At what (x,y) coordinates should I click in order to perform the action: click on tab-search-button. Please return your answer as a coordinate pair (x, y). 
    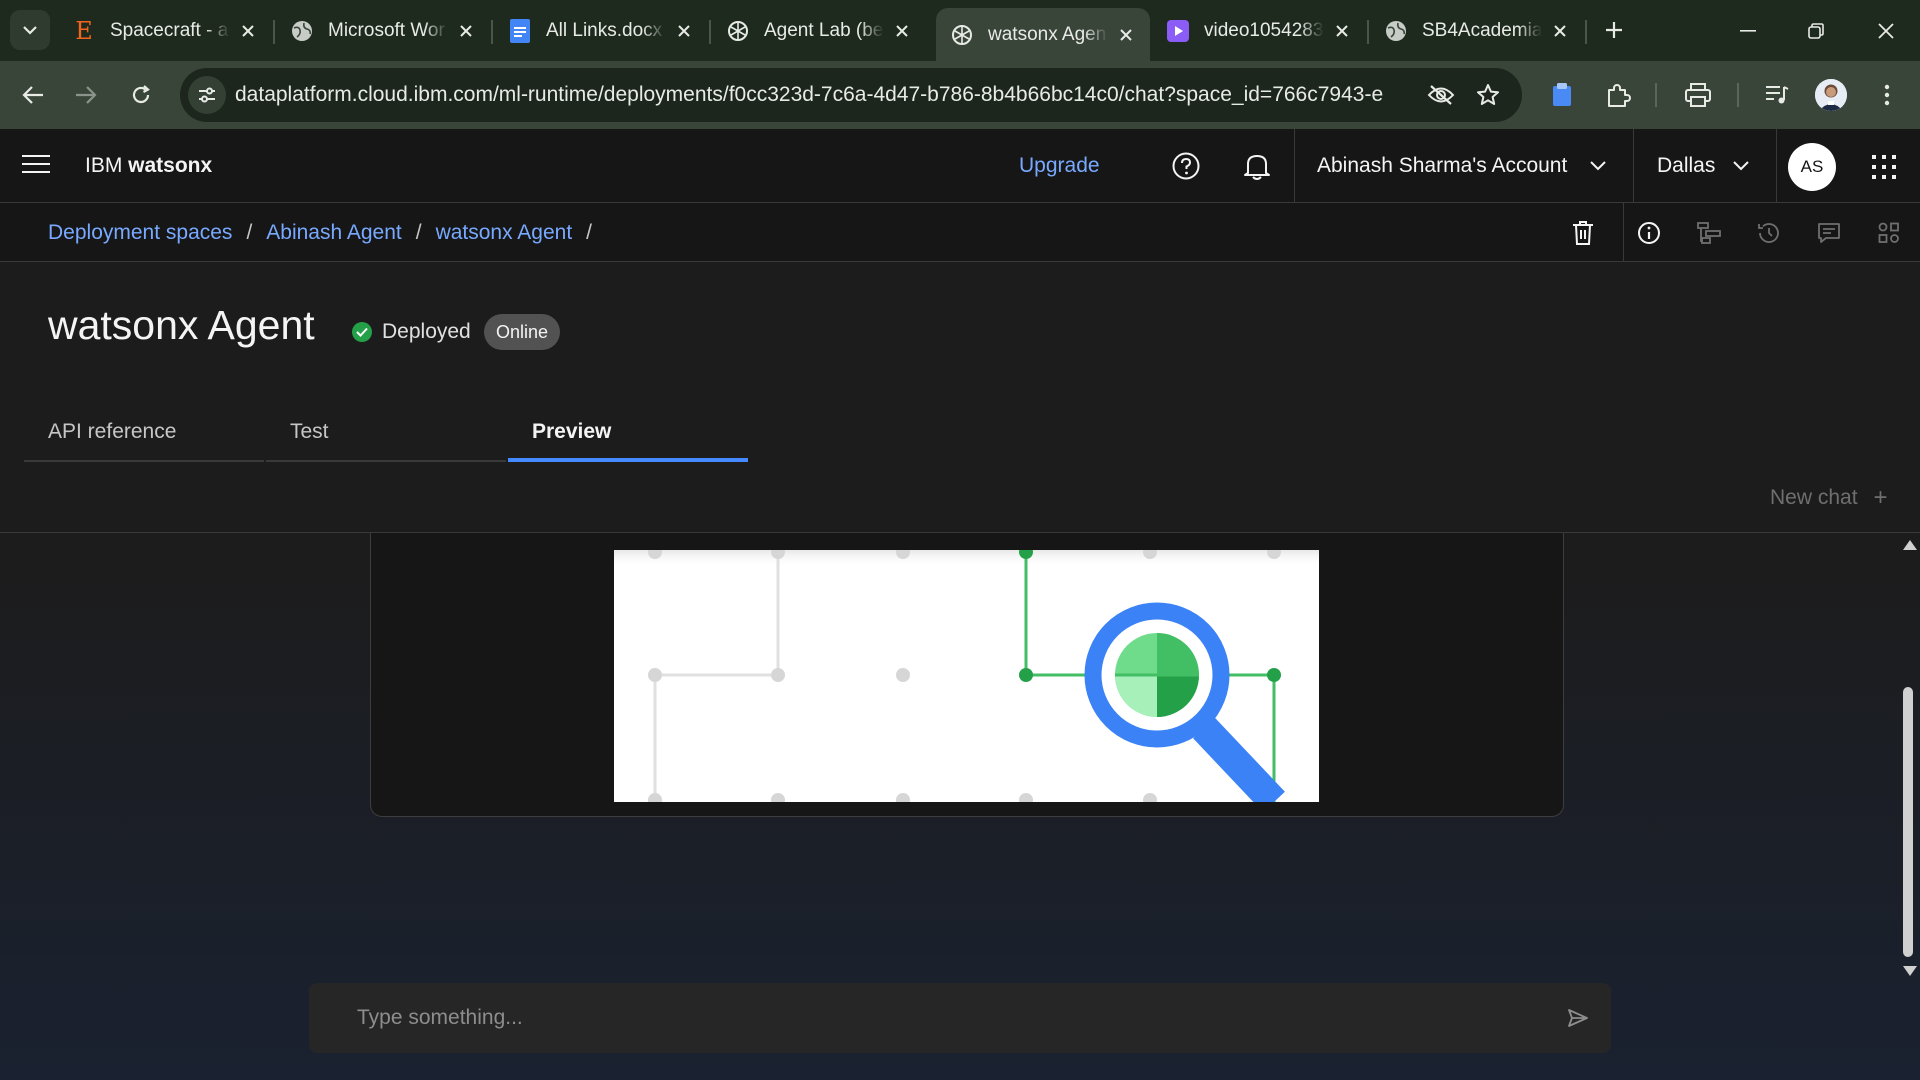
    Looking at the image, I should click on (30, 30).